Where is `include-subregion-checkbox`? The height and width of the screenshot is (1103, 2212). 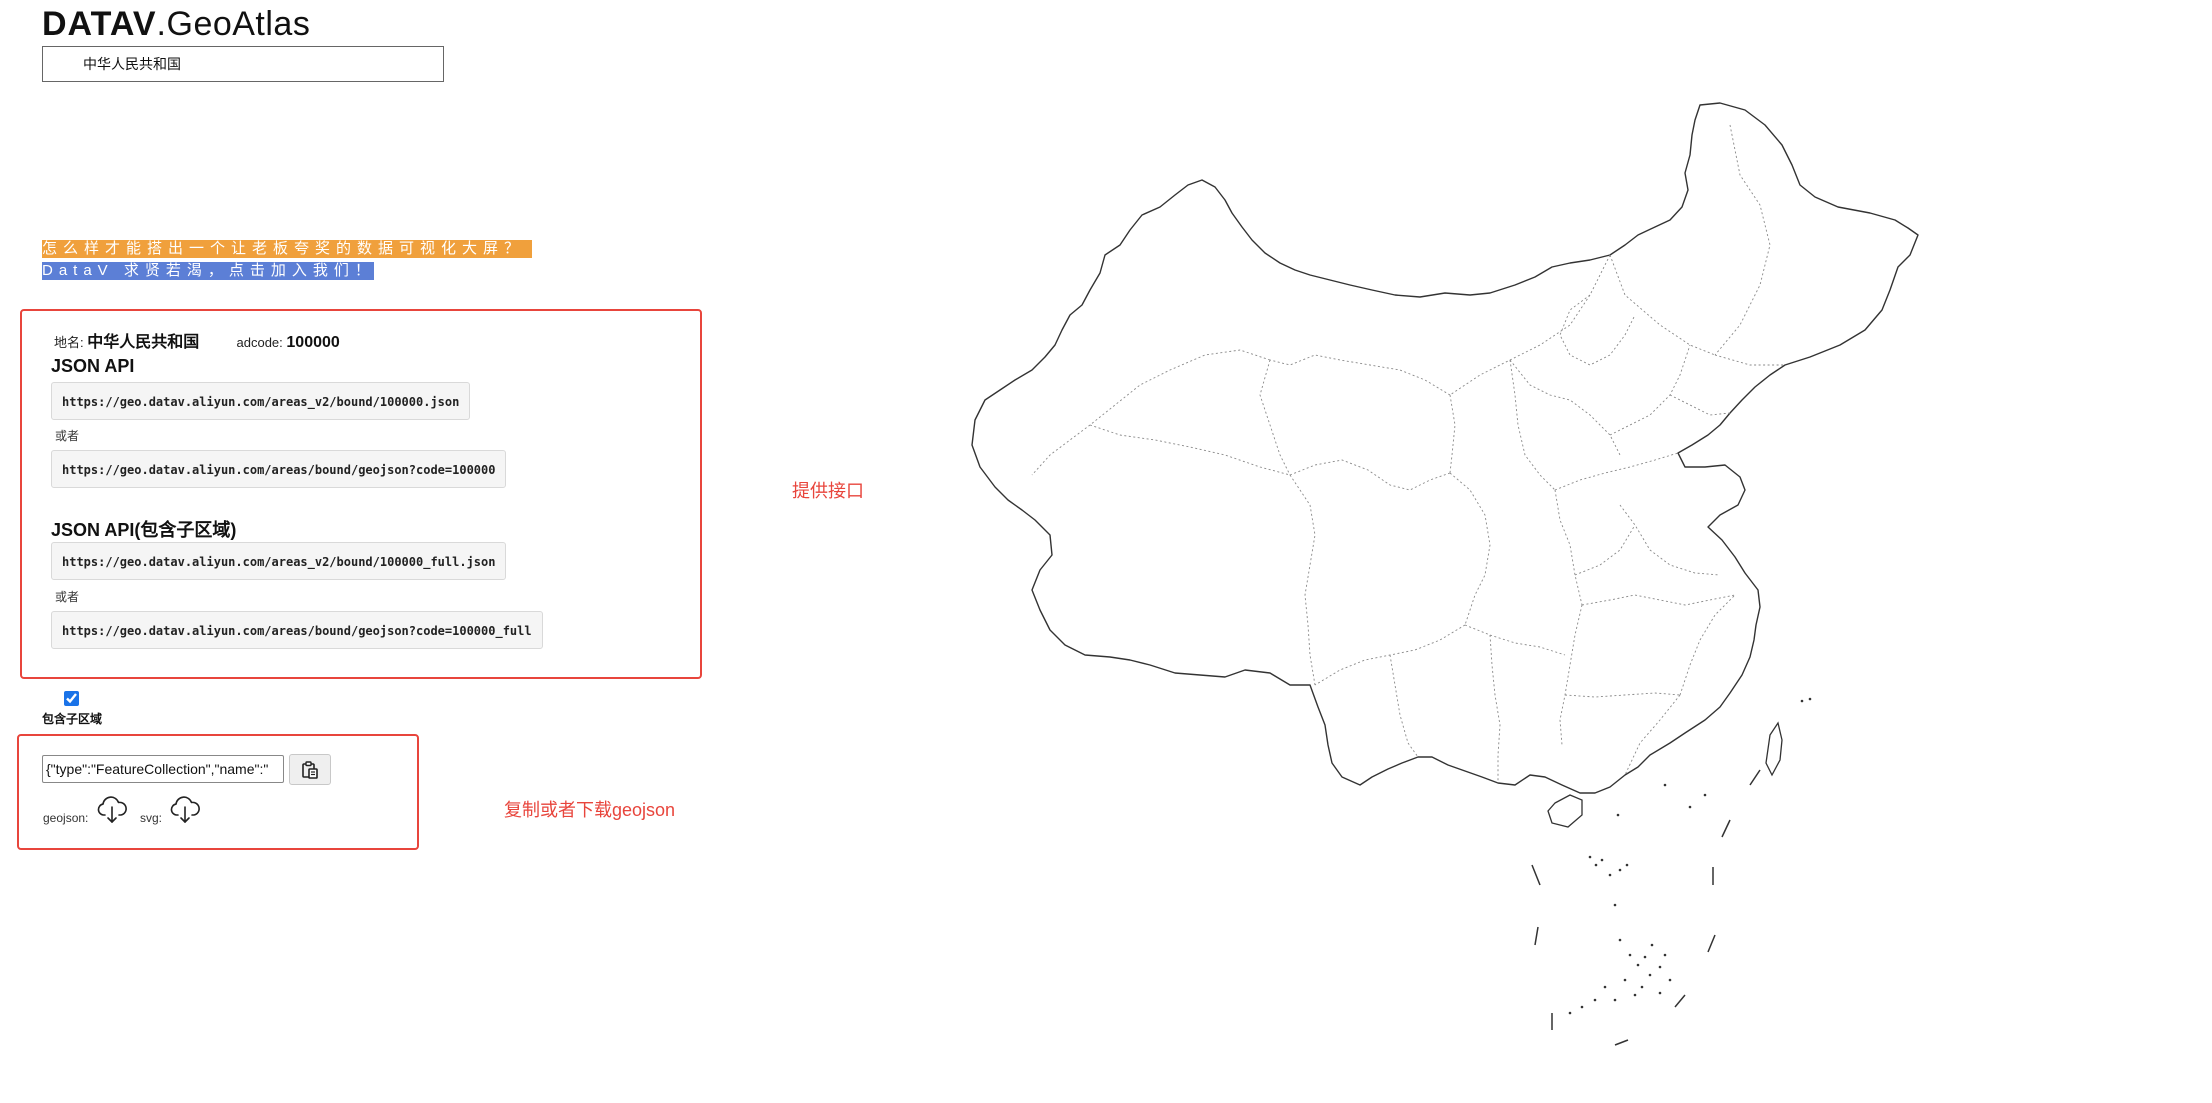
include-subregion-checkbox is located at coordinates (71, 698).